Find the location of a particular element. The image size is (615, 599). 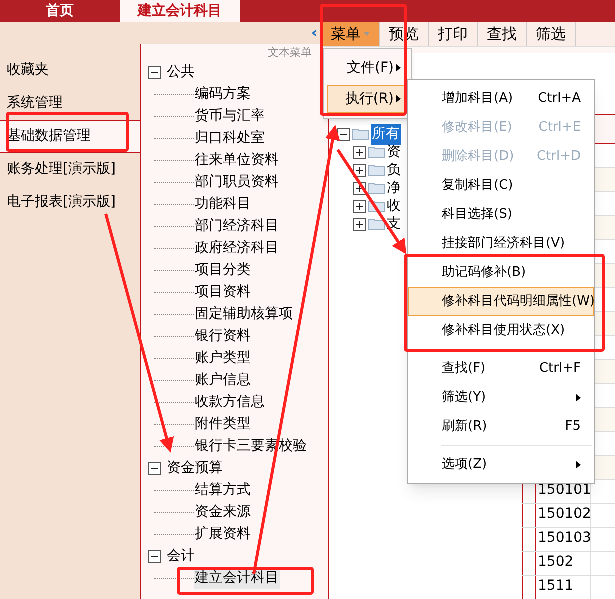

submenu-item: 查找(F) Ctrl+F is located at coordinates (501, 368).